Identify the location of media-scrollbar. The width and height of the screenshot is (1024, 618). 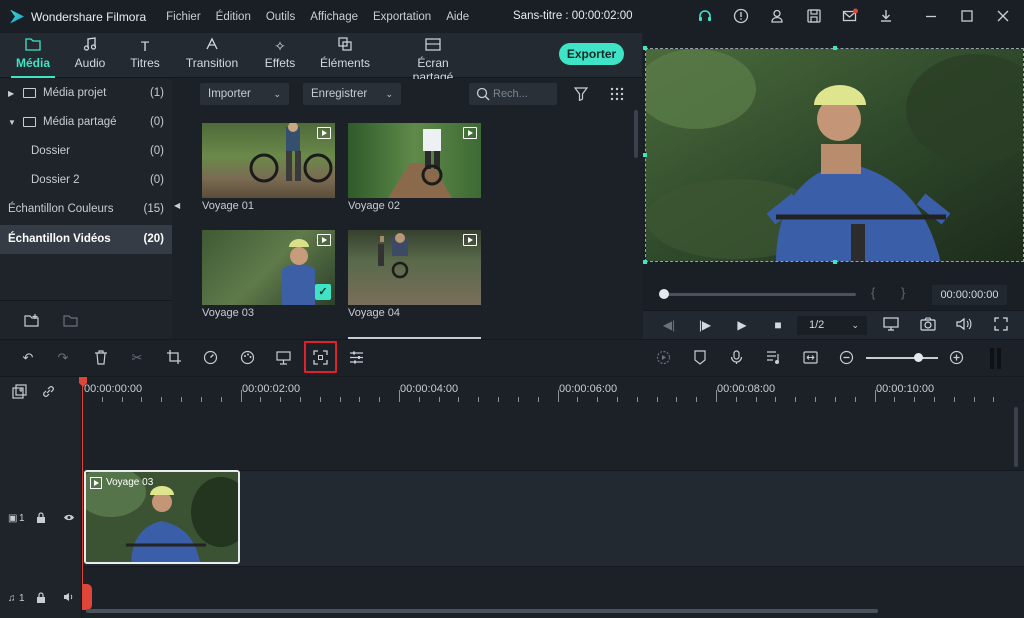
(636, 134).